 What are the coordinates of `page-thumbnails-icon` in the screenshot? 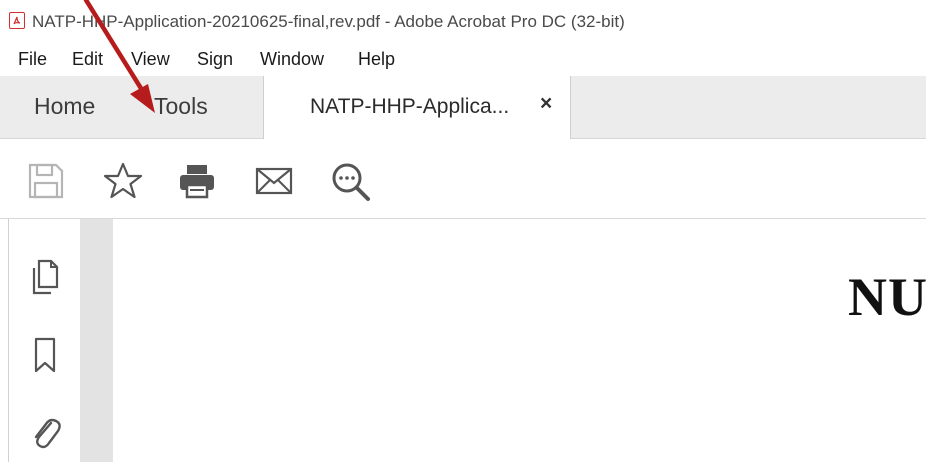 It's located at (45, 277).